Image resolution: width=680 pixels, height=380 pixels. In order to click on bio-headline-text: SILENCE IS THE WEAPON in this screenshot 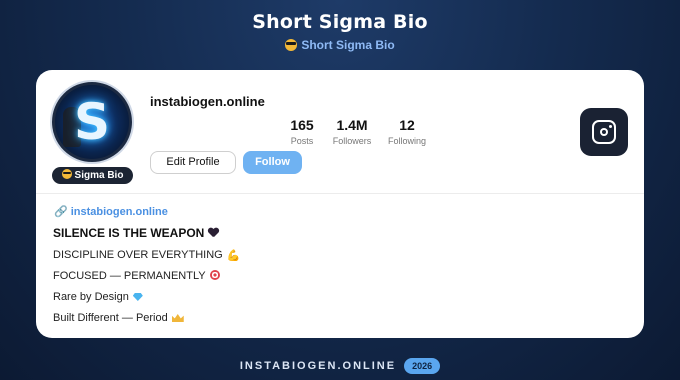, I will do `click(129, 233)`.